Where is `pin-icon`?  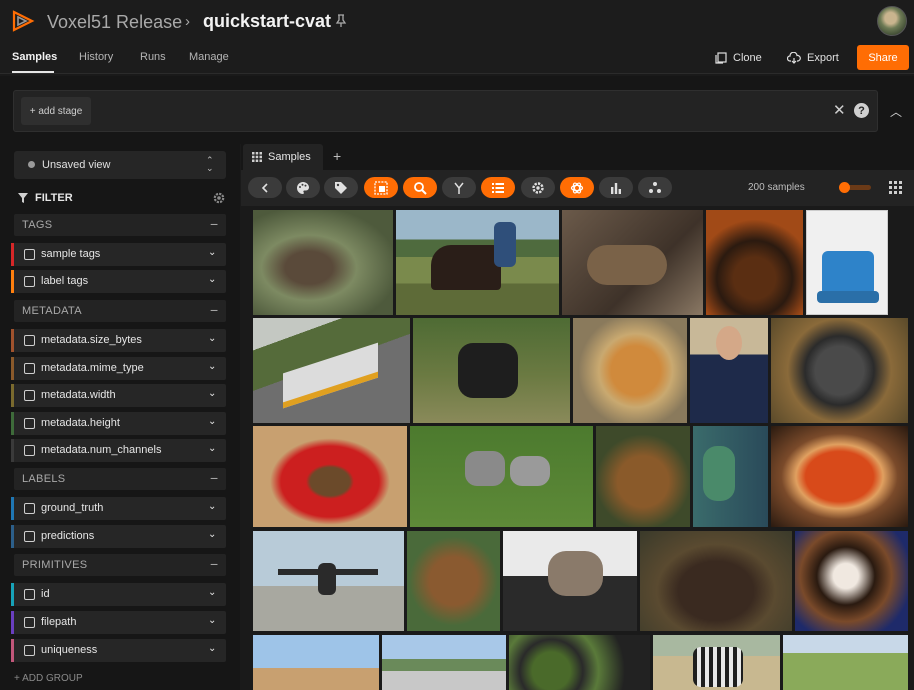
pin-icon is located at coordinates (341, 21).